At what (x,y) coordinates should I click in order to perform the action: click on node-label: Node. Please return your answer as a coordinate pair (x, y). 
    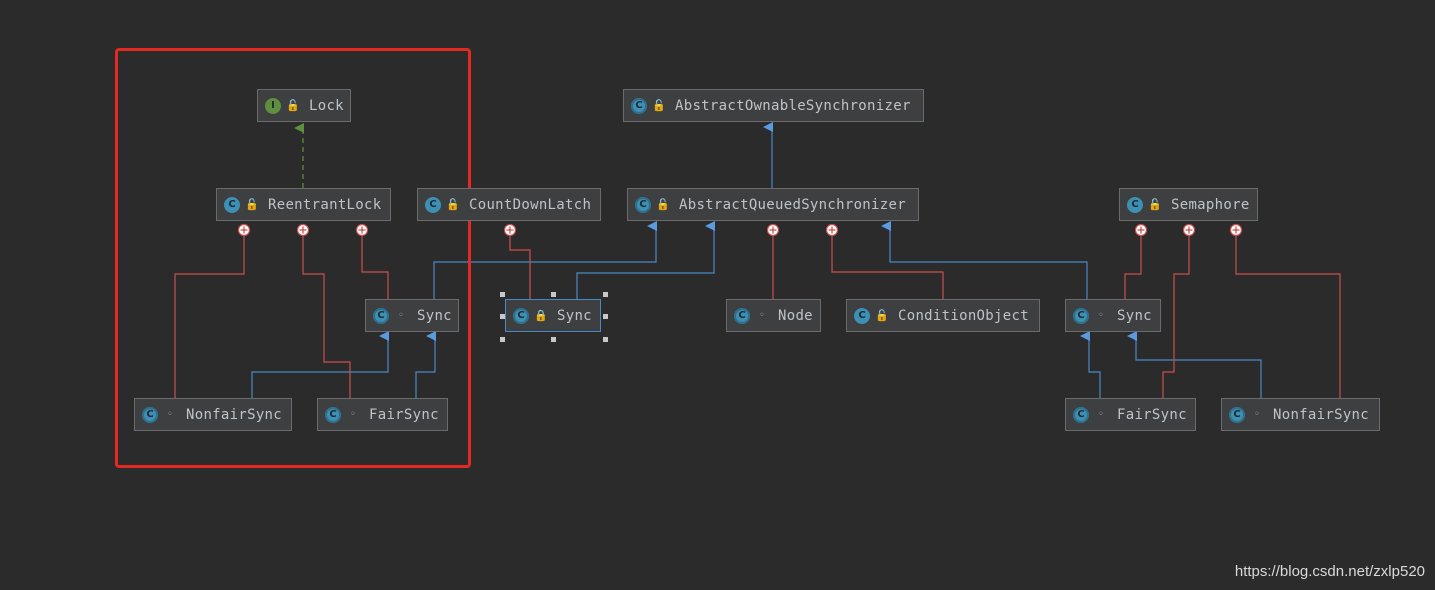
    Looking at the image, I should click on (795, 315).